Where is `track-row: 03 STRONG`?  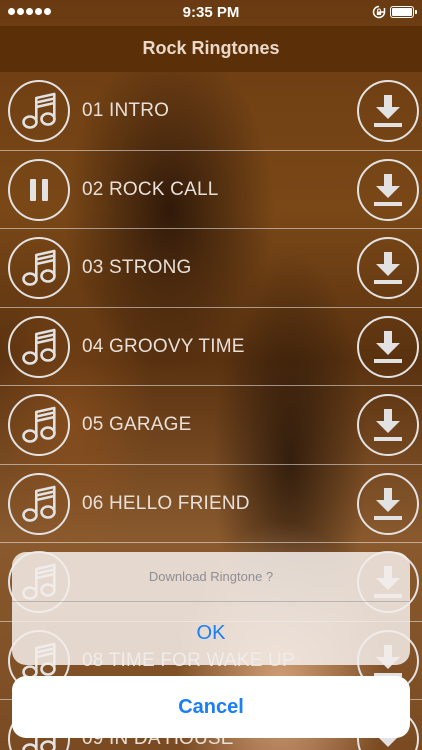 track-row: 03 STRONG is located at coordinates (211, 268).